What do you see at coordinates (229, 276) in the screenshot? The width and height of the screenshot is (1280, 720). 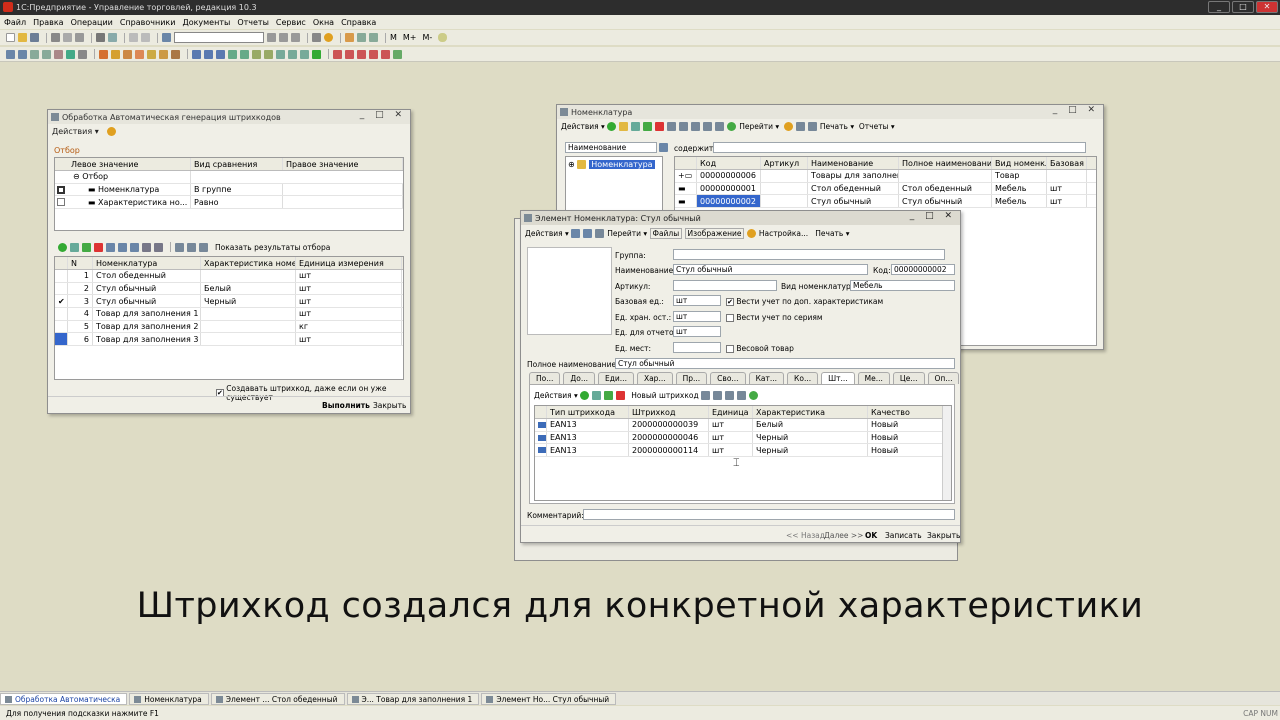 I see `table-row: 1 Стол обеденный шт` at bounding box center [229, 276].